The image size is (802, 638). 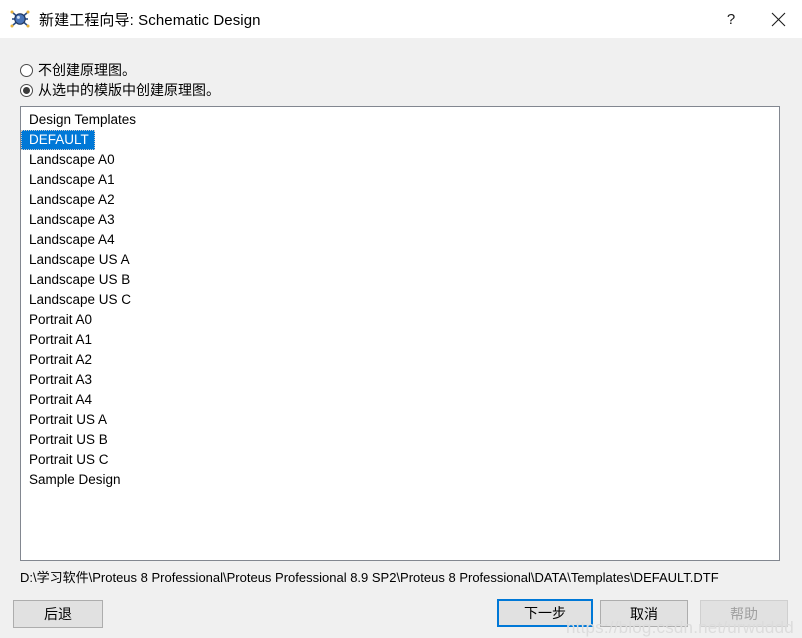 What do you see at coordinates (731, 19) in the screenshot?
I see `help-titlebar-button: ?` at bounding box center [731, 19].